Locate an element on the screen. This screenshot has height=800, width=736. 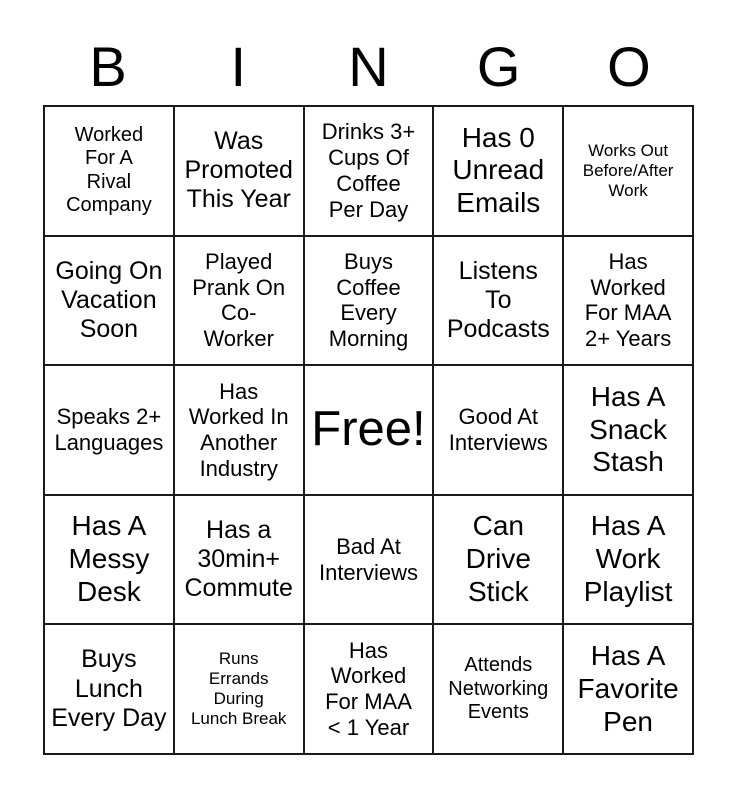
bingo-cell-r5c4: Attends Networking Events is located at coordinates (499, 690).